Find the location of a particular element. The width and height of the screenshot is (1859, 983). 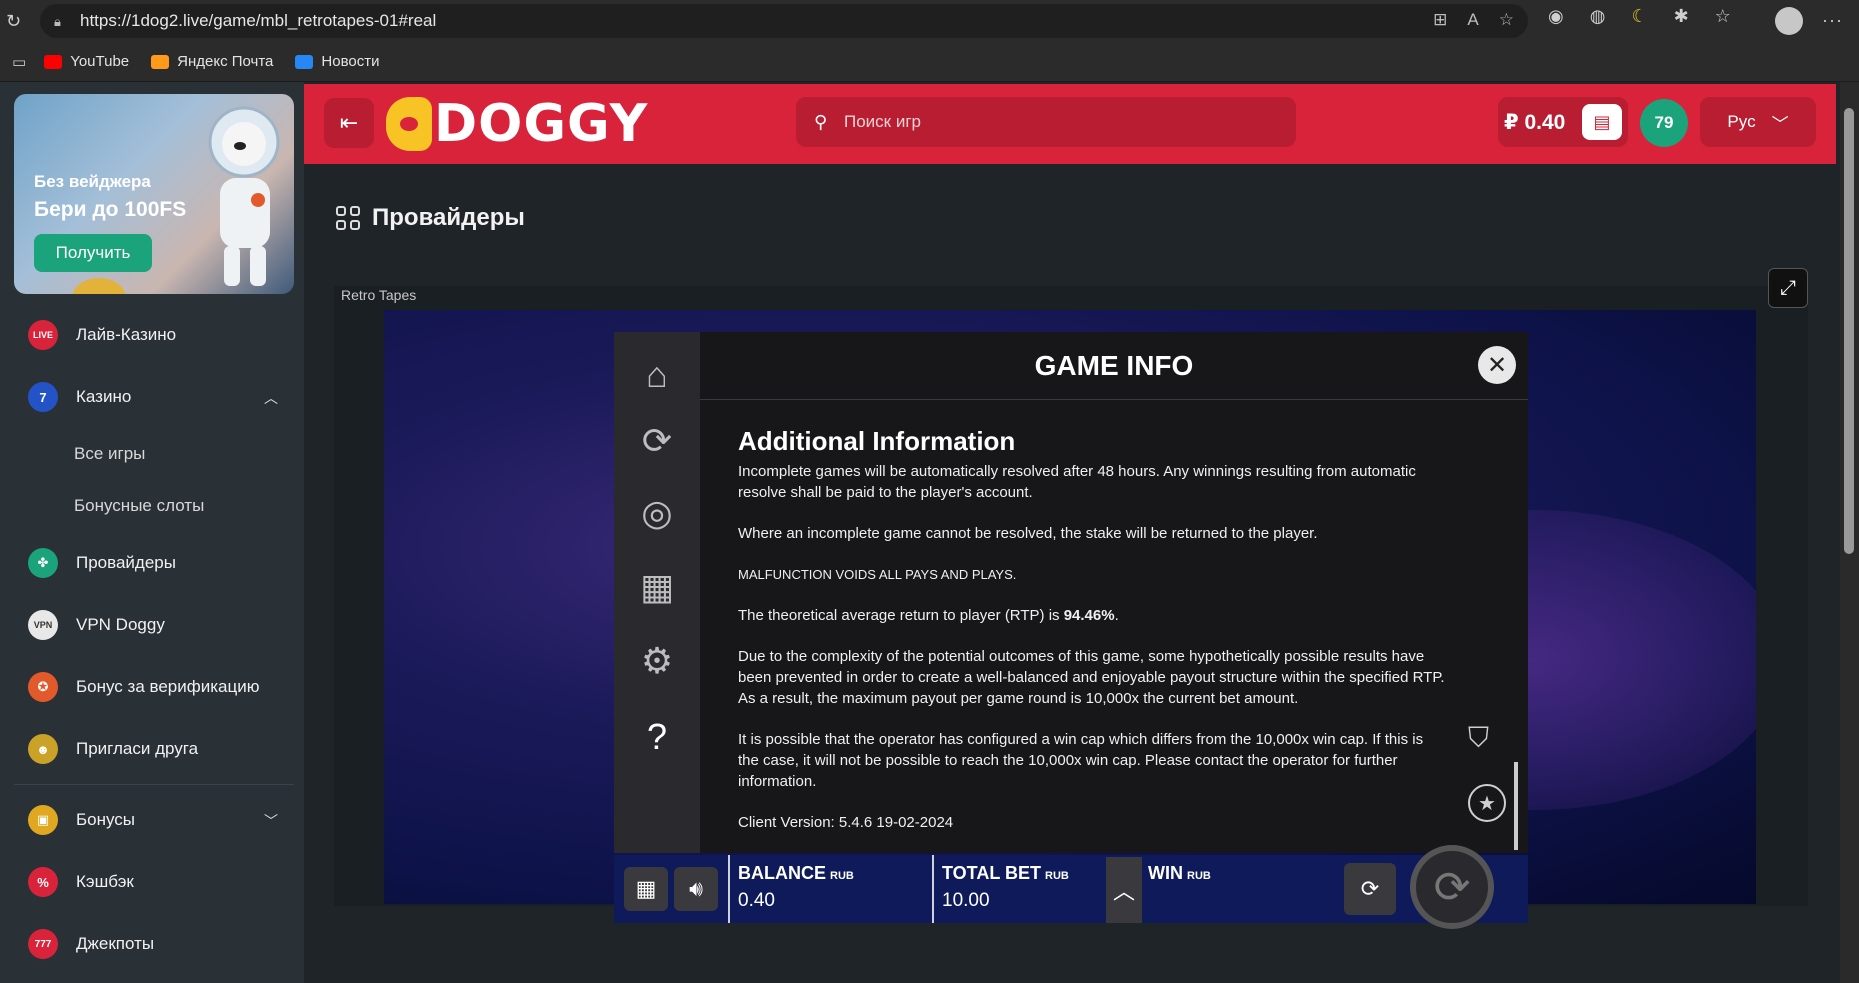

promo-banner: Без вейджера Бери до 100FS Получить is located at coordinates (154, 194).